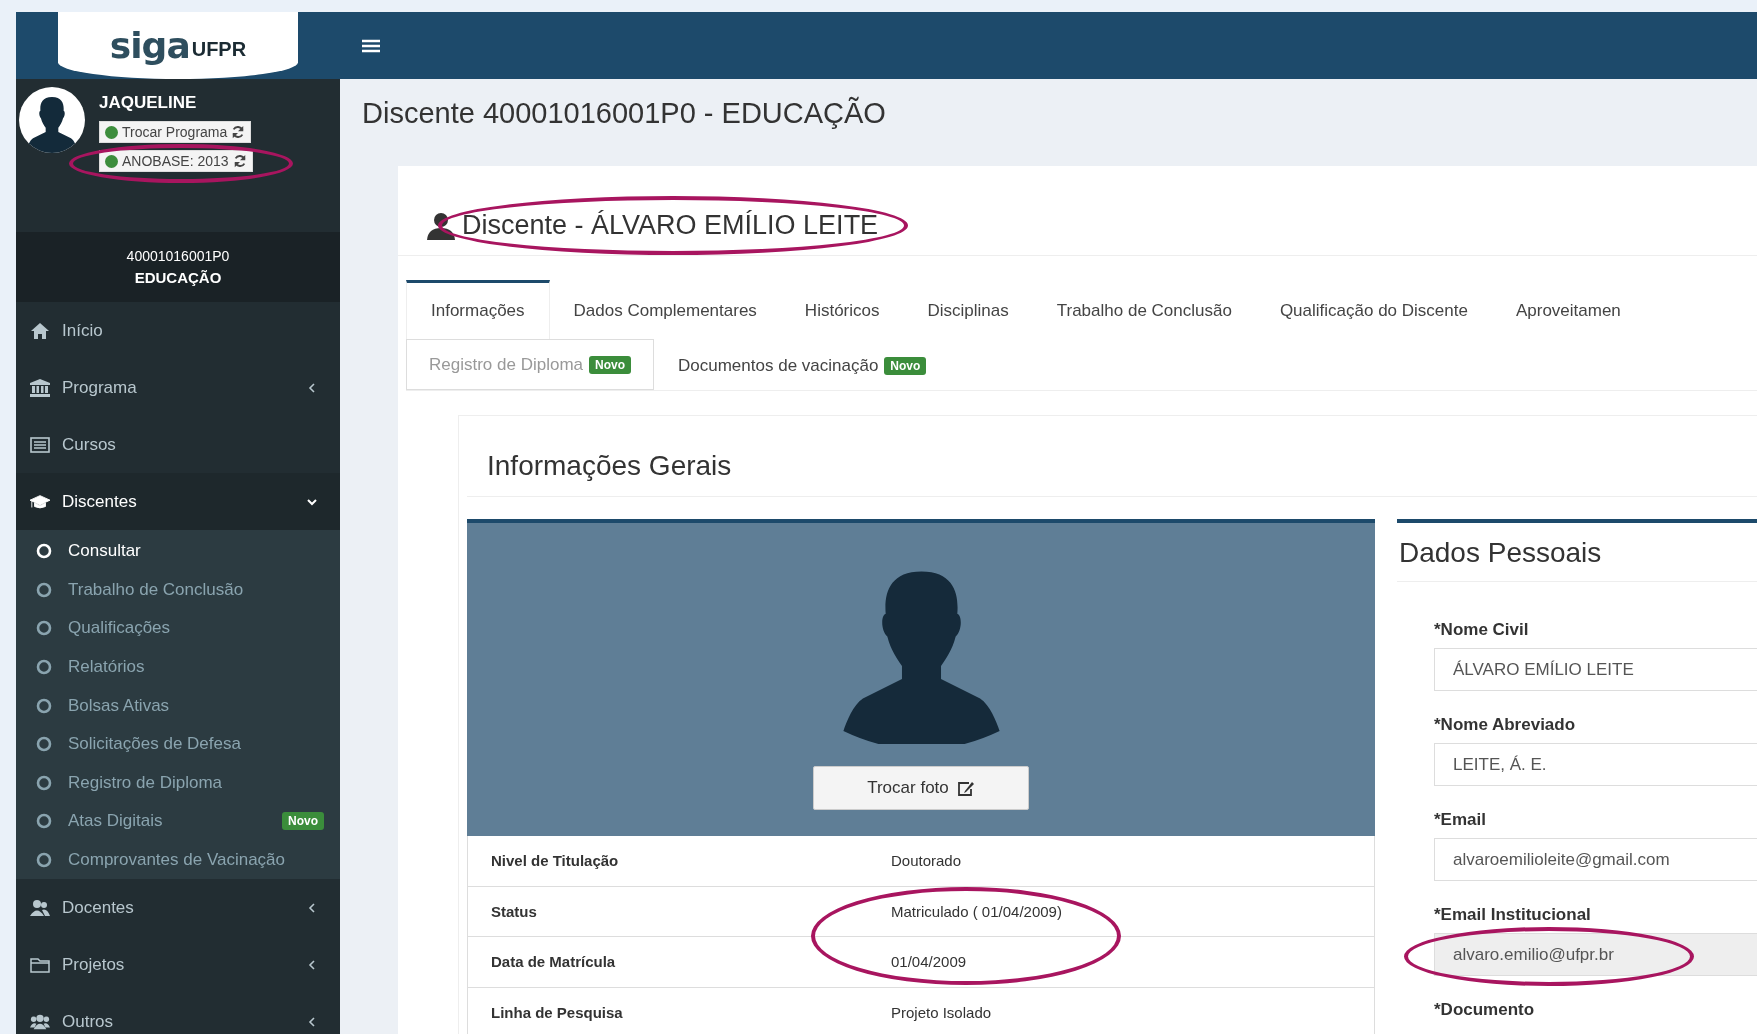 The height and width of the screenshot is (1034, 1757). Describe the element at coordinates (40, 907) in the screenshot. I see `users-icon` at that location.